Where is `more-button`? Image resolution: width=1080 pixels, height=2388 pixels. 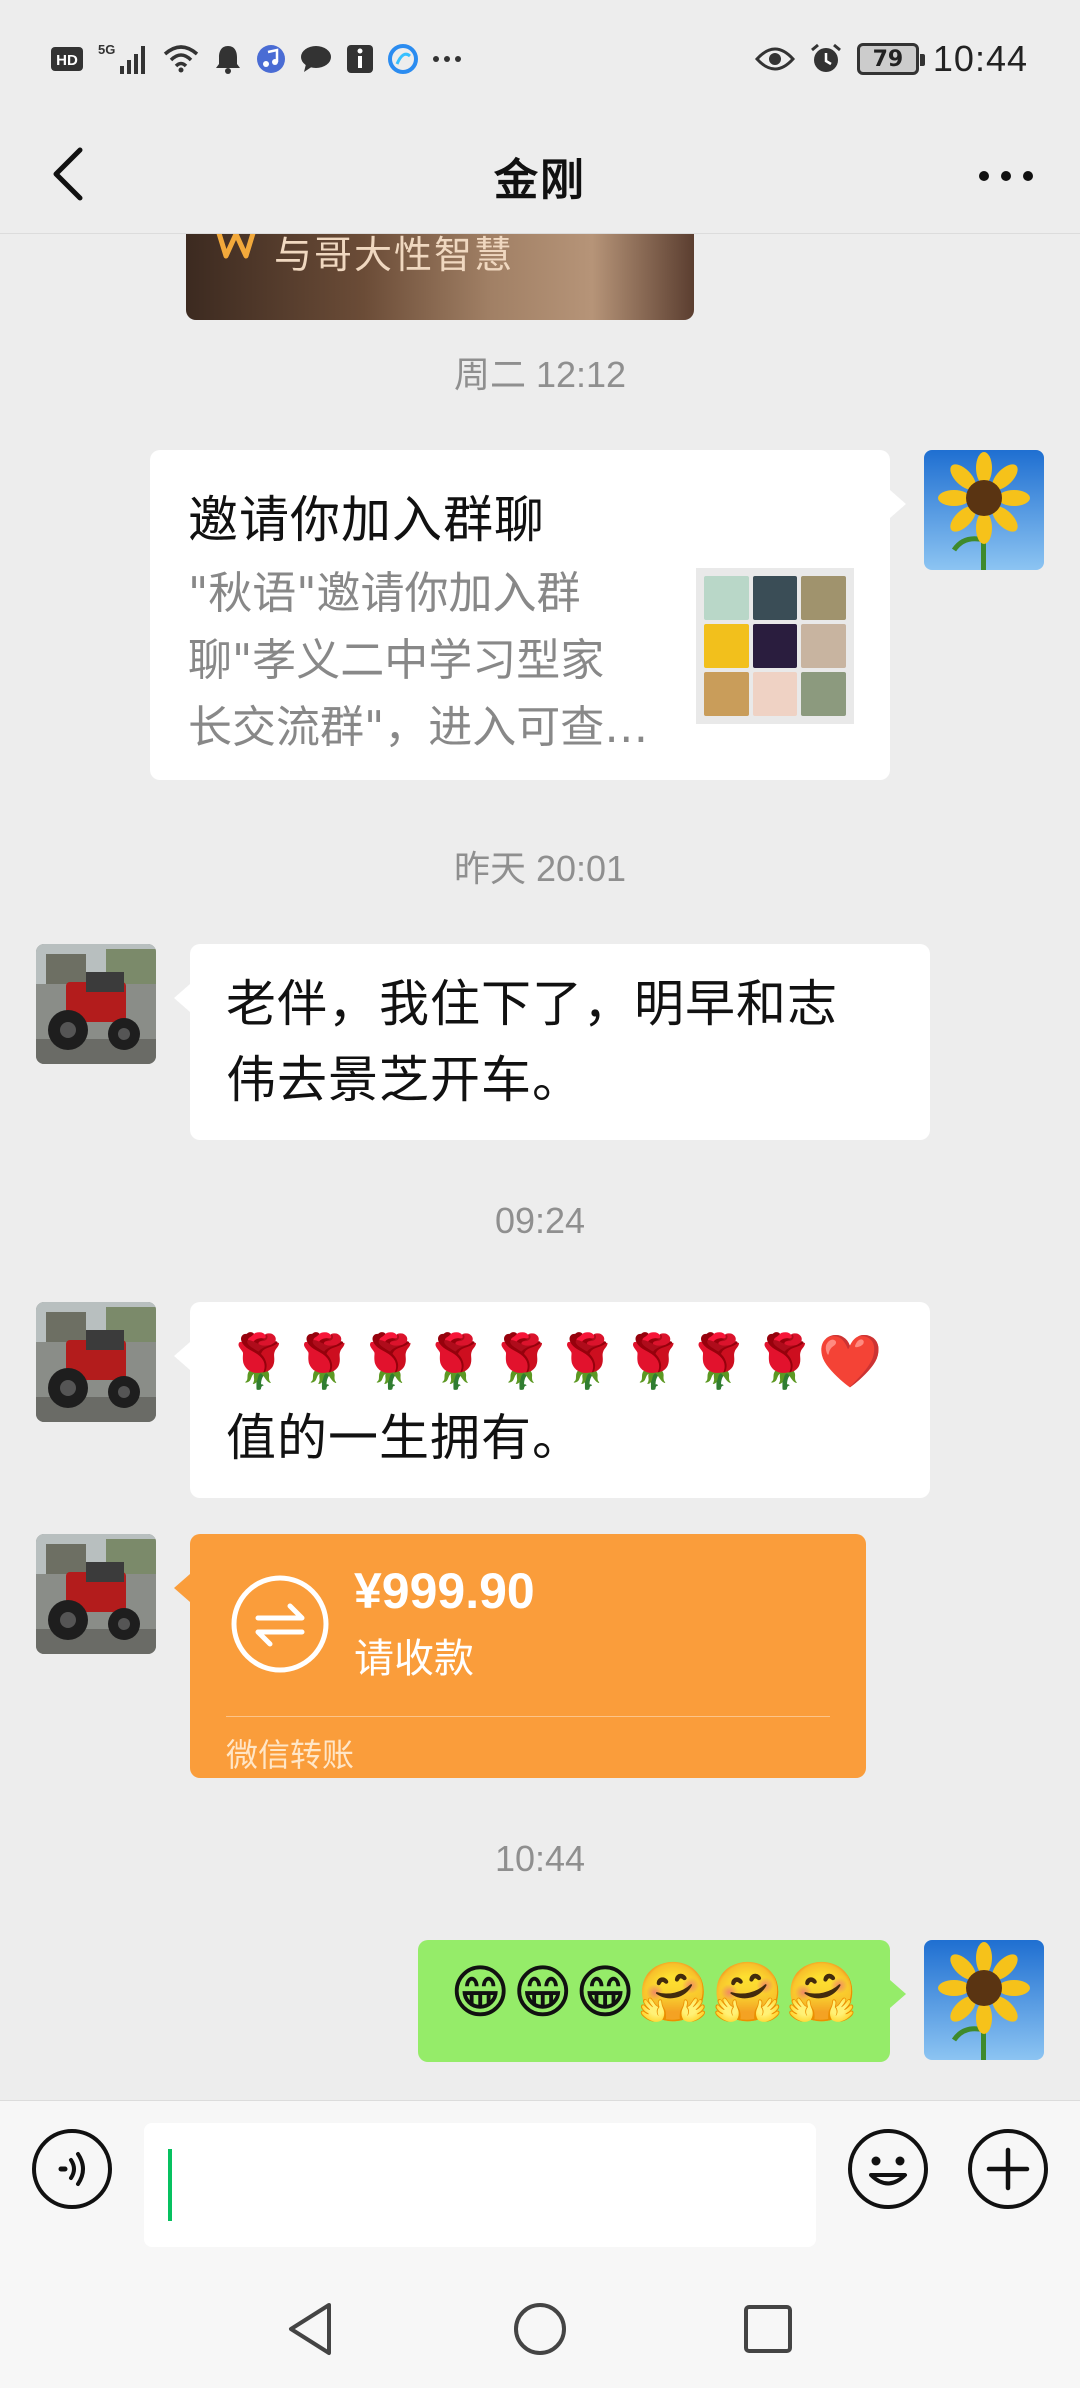 more-button is located at coordinates (1006, 176).